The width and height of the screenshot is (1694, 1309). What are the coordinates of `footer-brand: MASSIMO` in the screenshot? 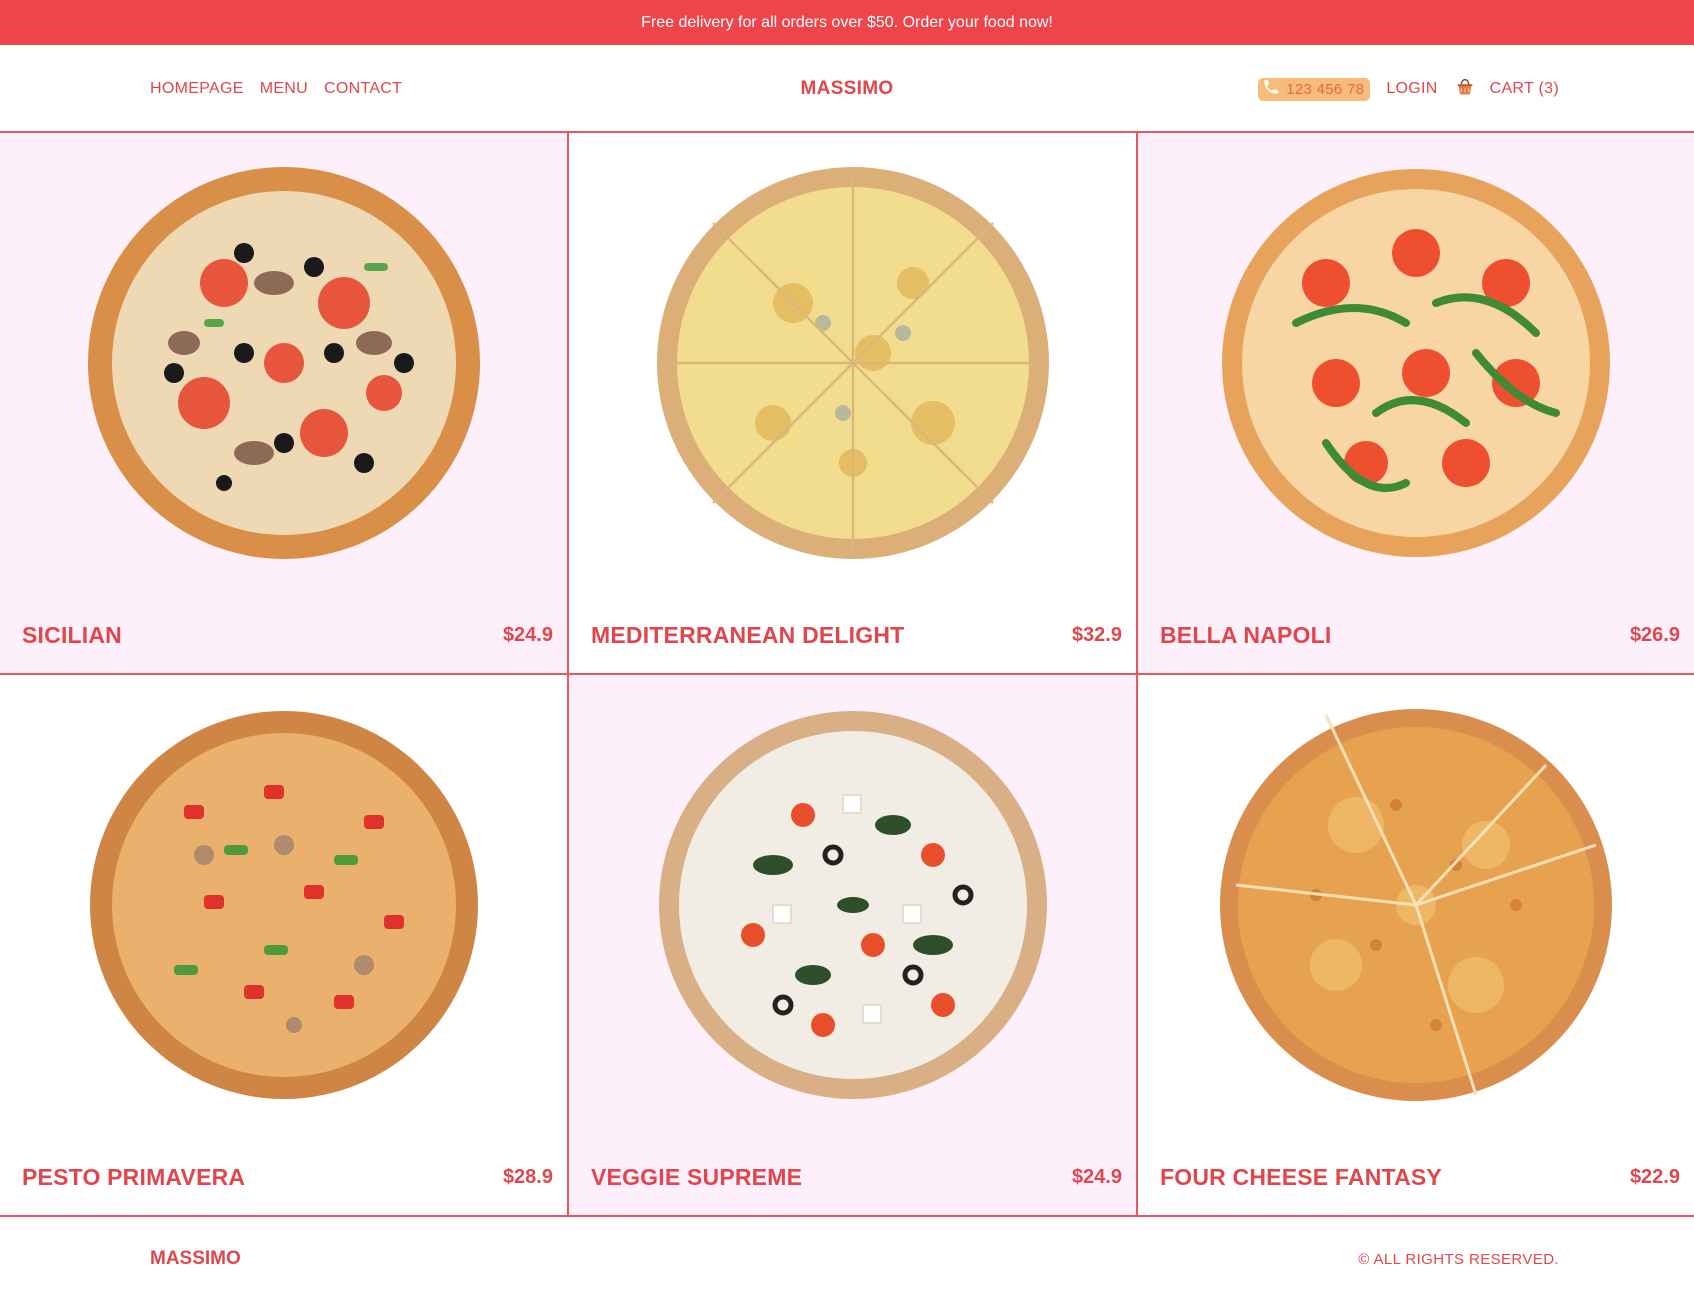 It's located at (195, 1259).